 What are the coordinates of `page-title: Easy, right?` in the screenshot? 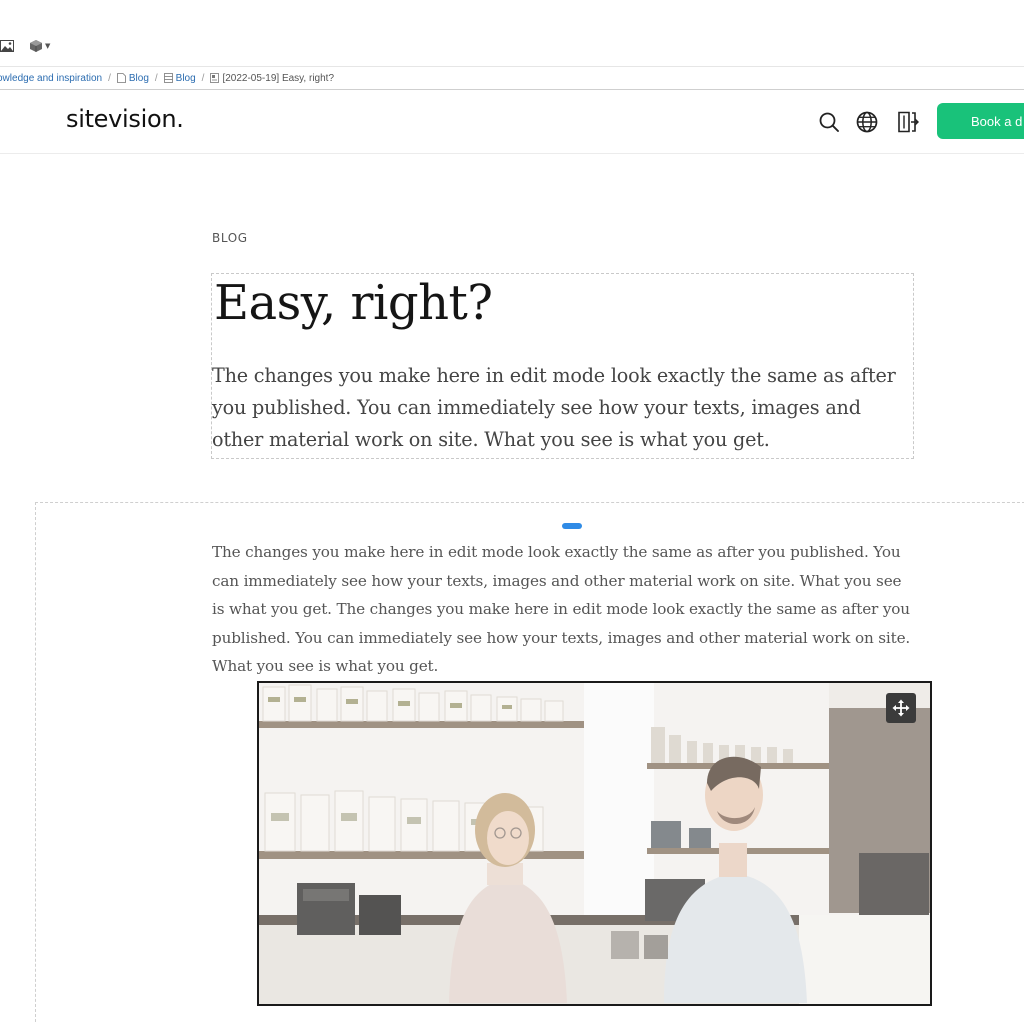 It's located at (353, 303).